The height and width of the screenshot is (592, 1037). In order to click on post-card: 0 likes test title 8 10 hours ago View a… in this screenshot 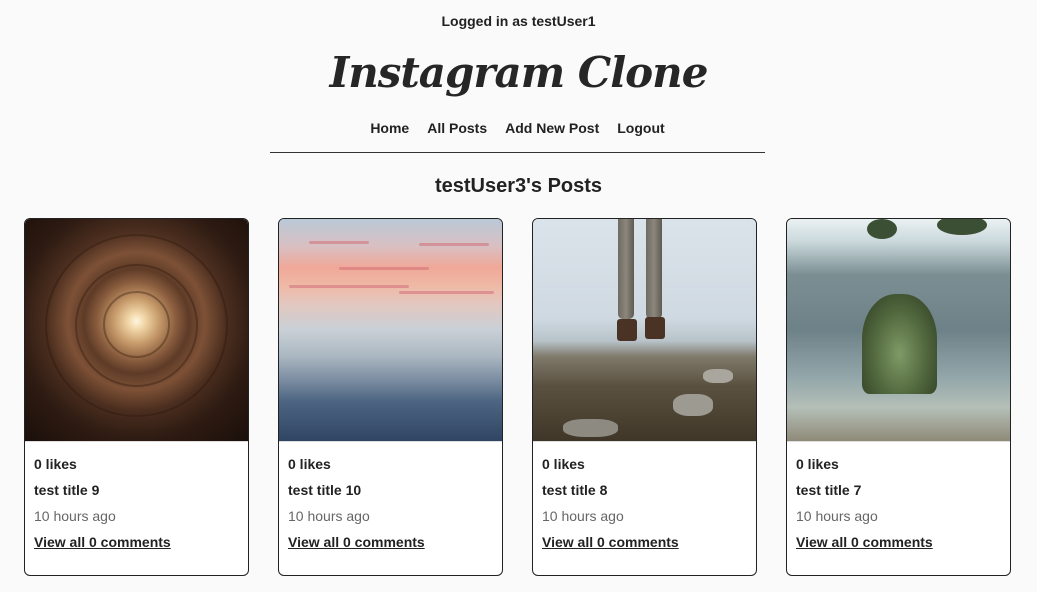, I will do `click(644, 397)`.